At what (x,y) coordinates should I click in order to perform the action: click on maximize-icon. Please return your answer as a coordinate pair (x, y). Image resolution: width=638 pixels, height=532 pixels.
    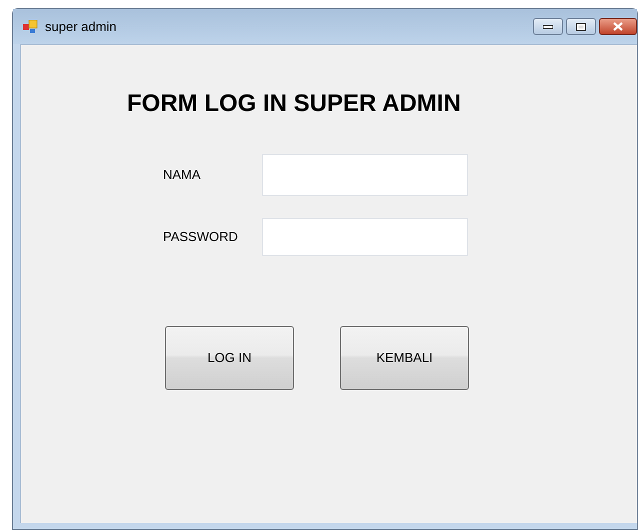
    Looking at the image, I should click on (581, 26).